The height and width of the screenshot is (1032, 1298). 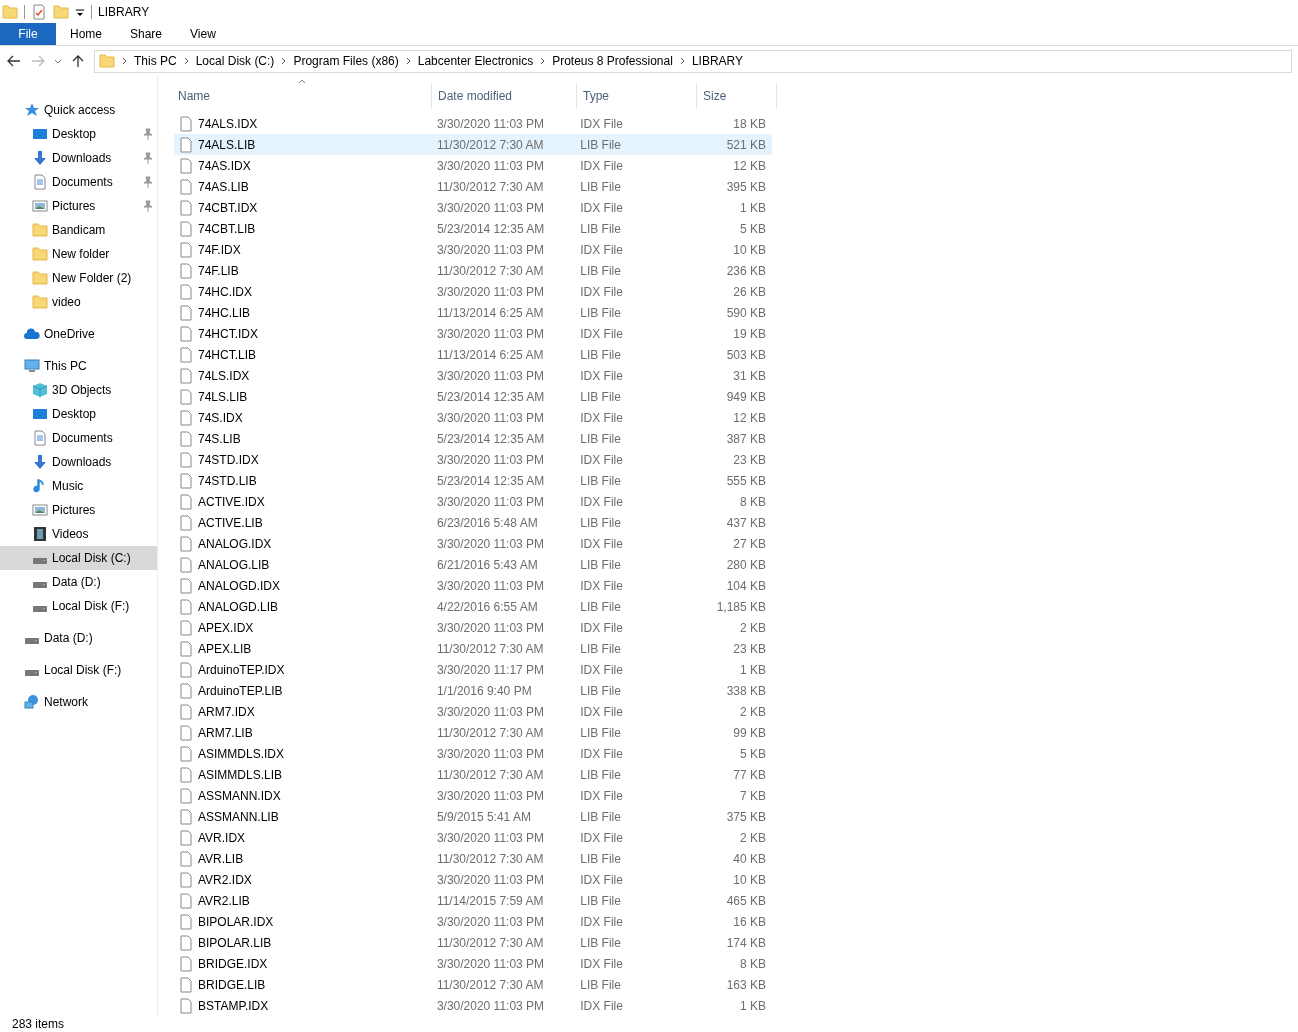 What do you see at coordinates (473, 522) in the screenshot?
I see `file-row: ACTIVE.LIB 6/23/2016 5:48 AM LIB File 437 KB` at bounding box center [473, 522].